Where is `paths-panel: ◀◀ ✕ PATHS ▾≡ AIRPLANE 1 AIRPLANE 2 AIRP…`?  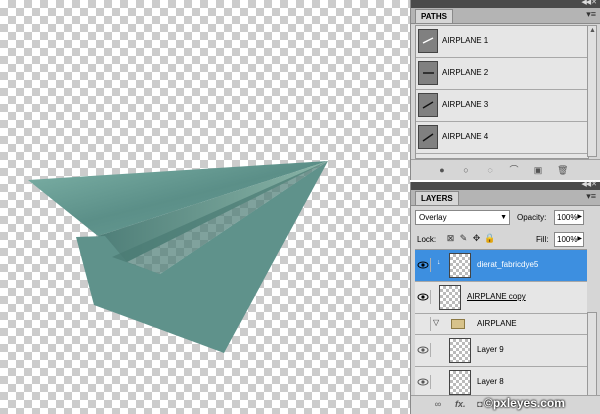 paths-panel: ◀◀ ✕ PATHS ▾≡ AIRPLANE 1 AIRPLANE 2 AIRP… is located at coordinates (505, 90).